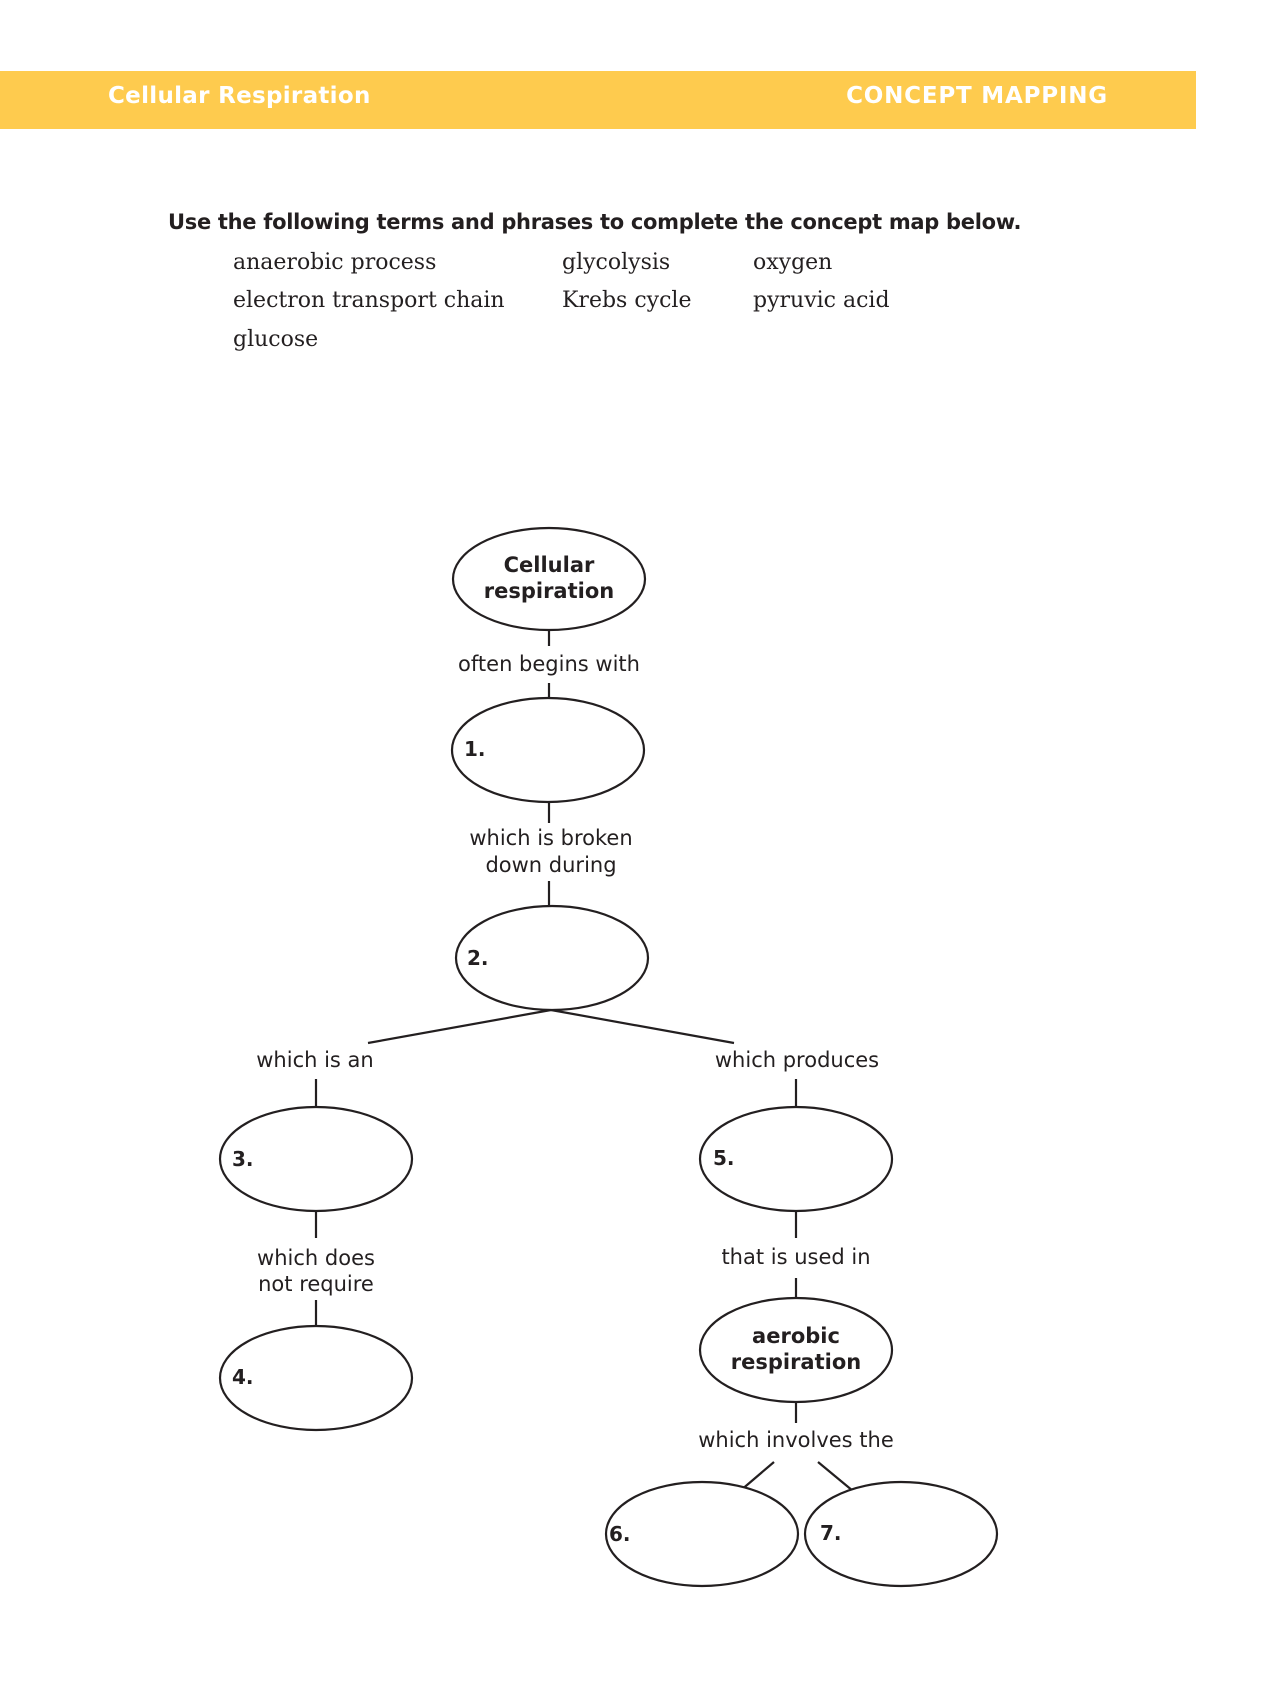  What do you see at coordinates (620, 1534) in the screenshot?
I see `blank-number: 6.` at bounding box center [620, 1534].